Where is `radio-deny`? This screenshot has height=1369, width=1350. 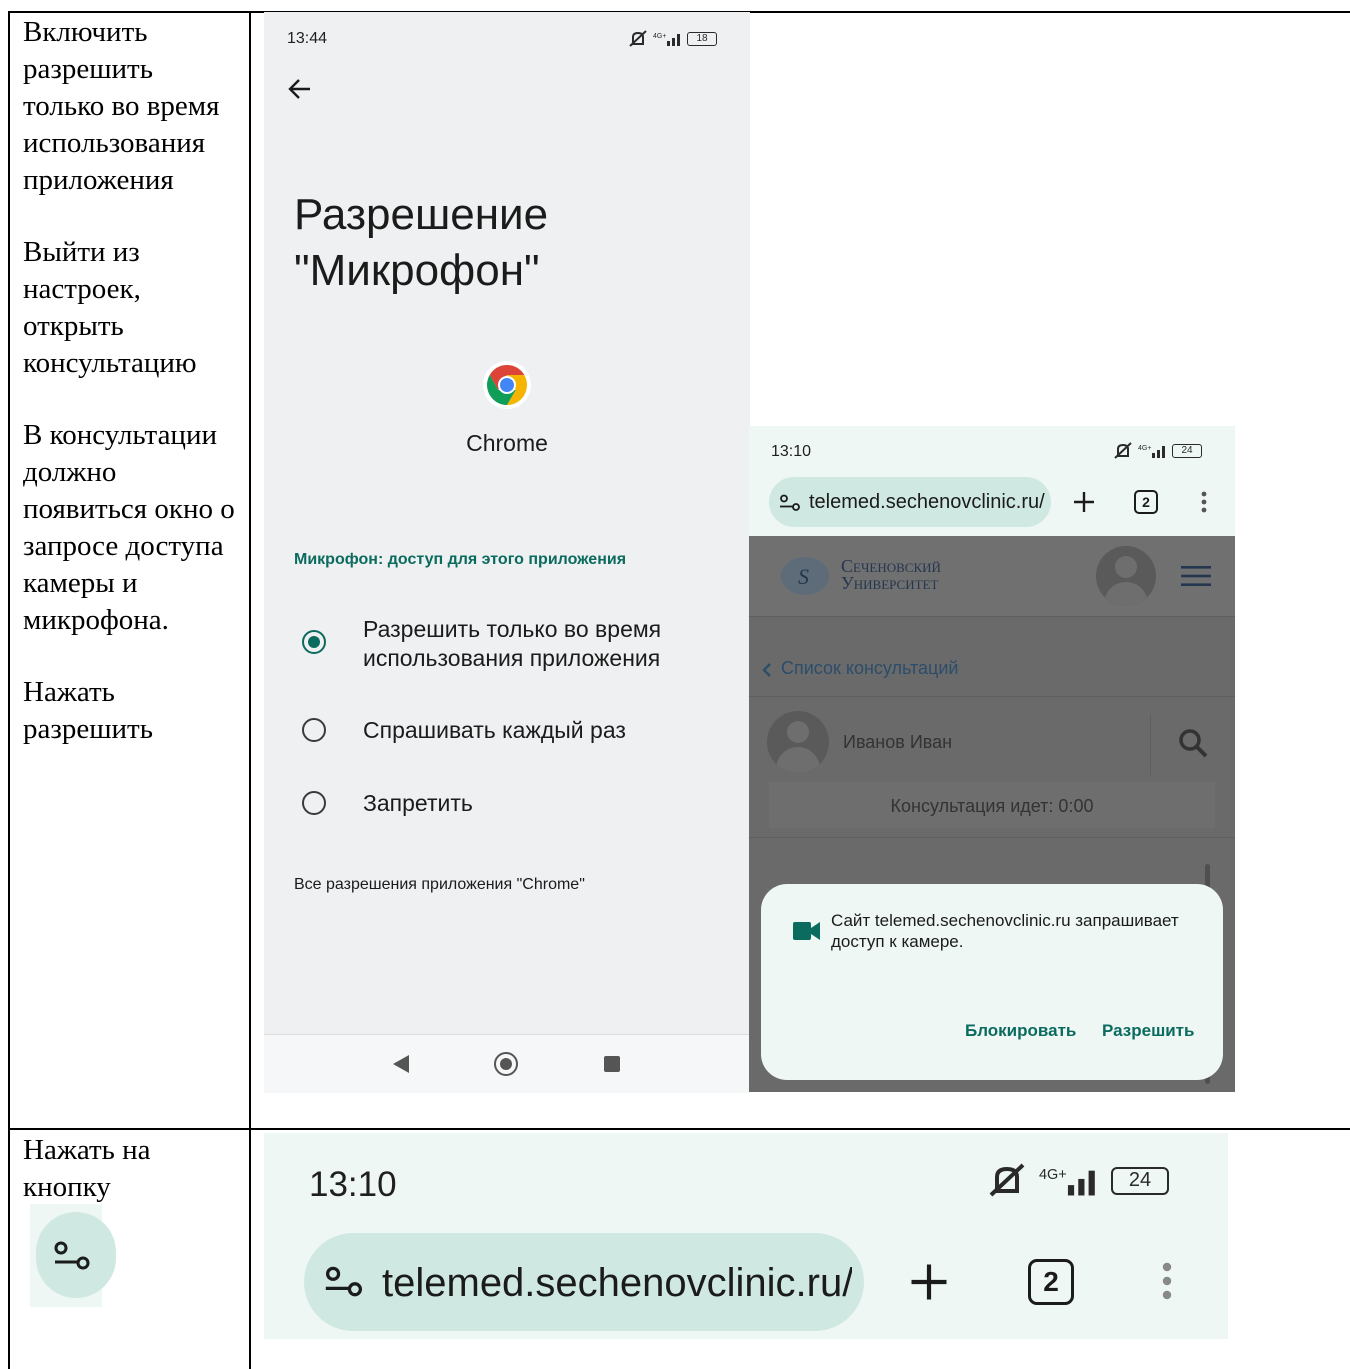 radio-deny is located at coordinates (314, 803).